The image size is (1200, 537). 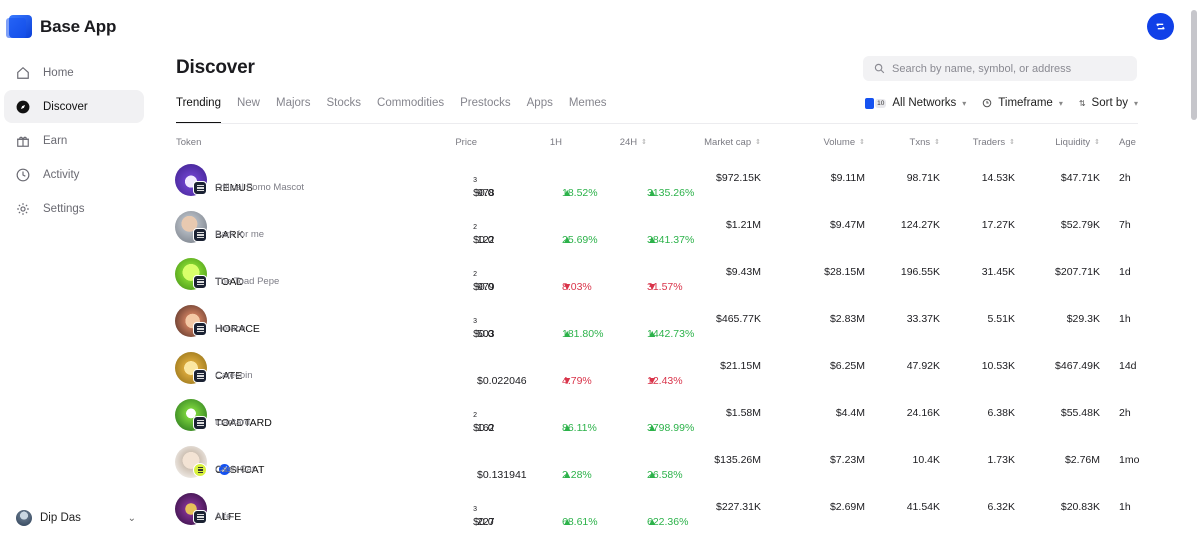 What do you see at coordinates (1129, 460) in the screenshot?
I see `age: 1mo` at bounding box center [1129, 460].